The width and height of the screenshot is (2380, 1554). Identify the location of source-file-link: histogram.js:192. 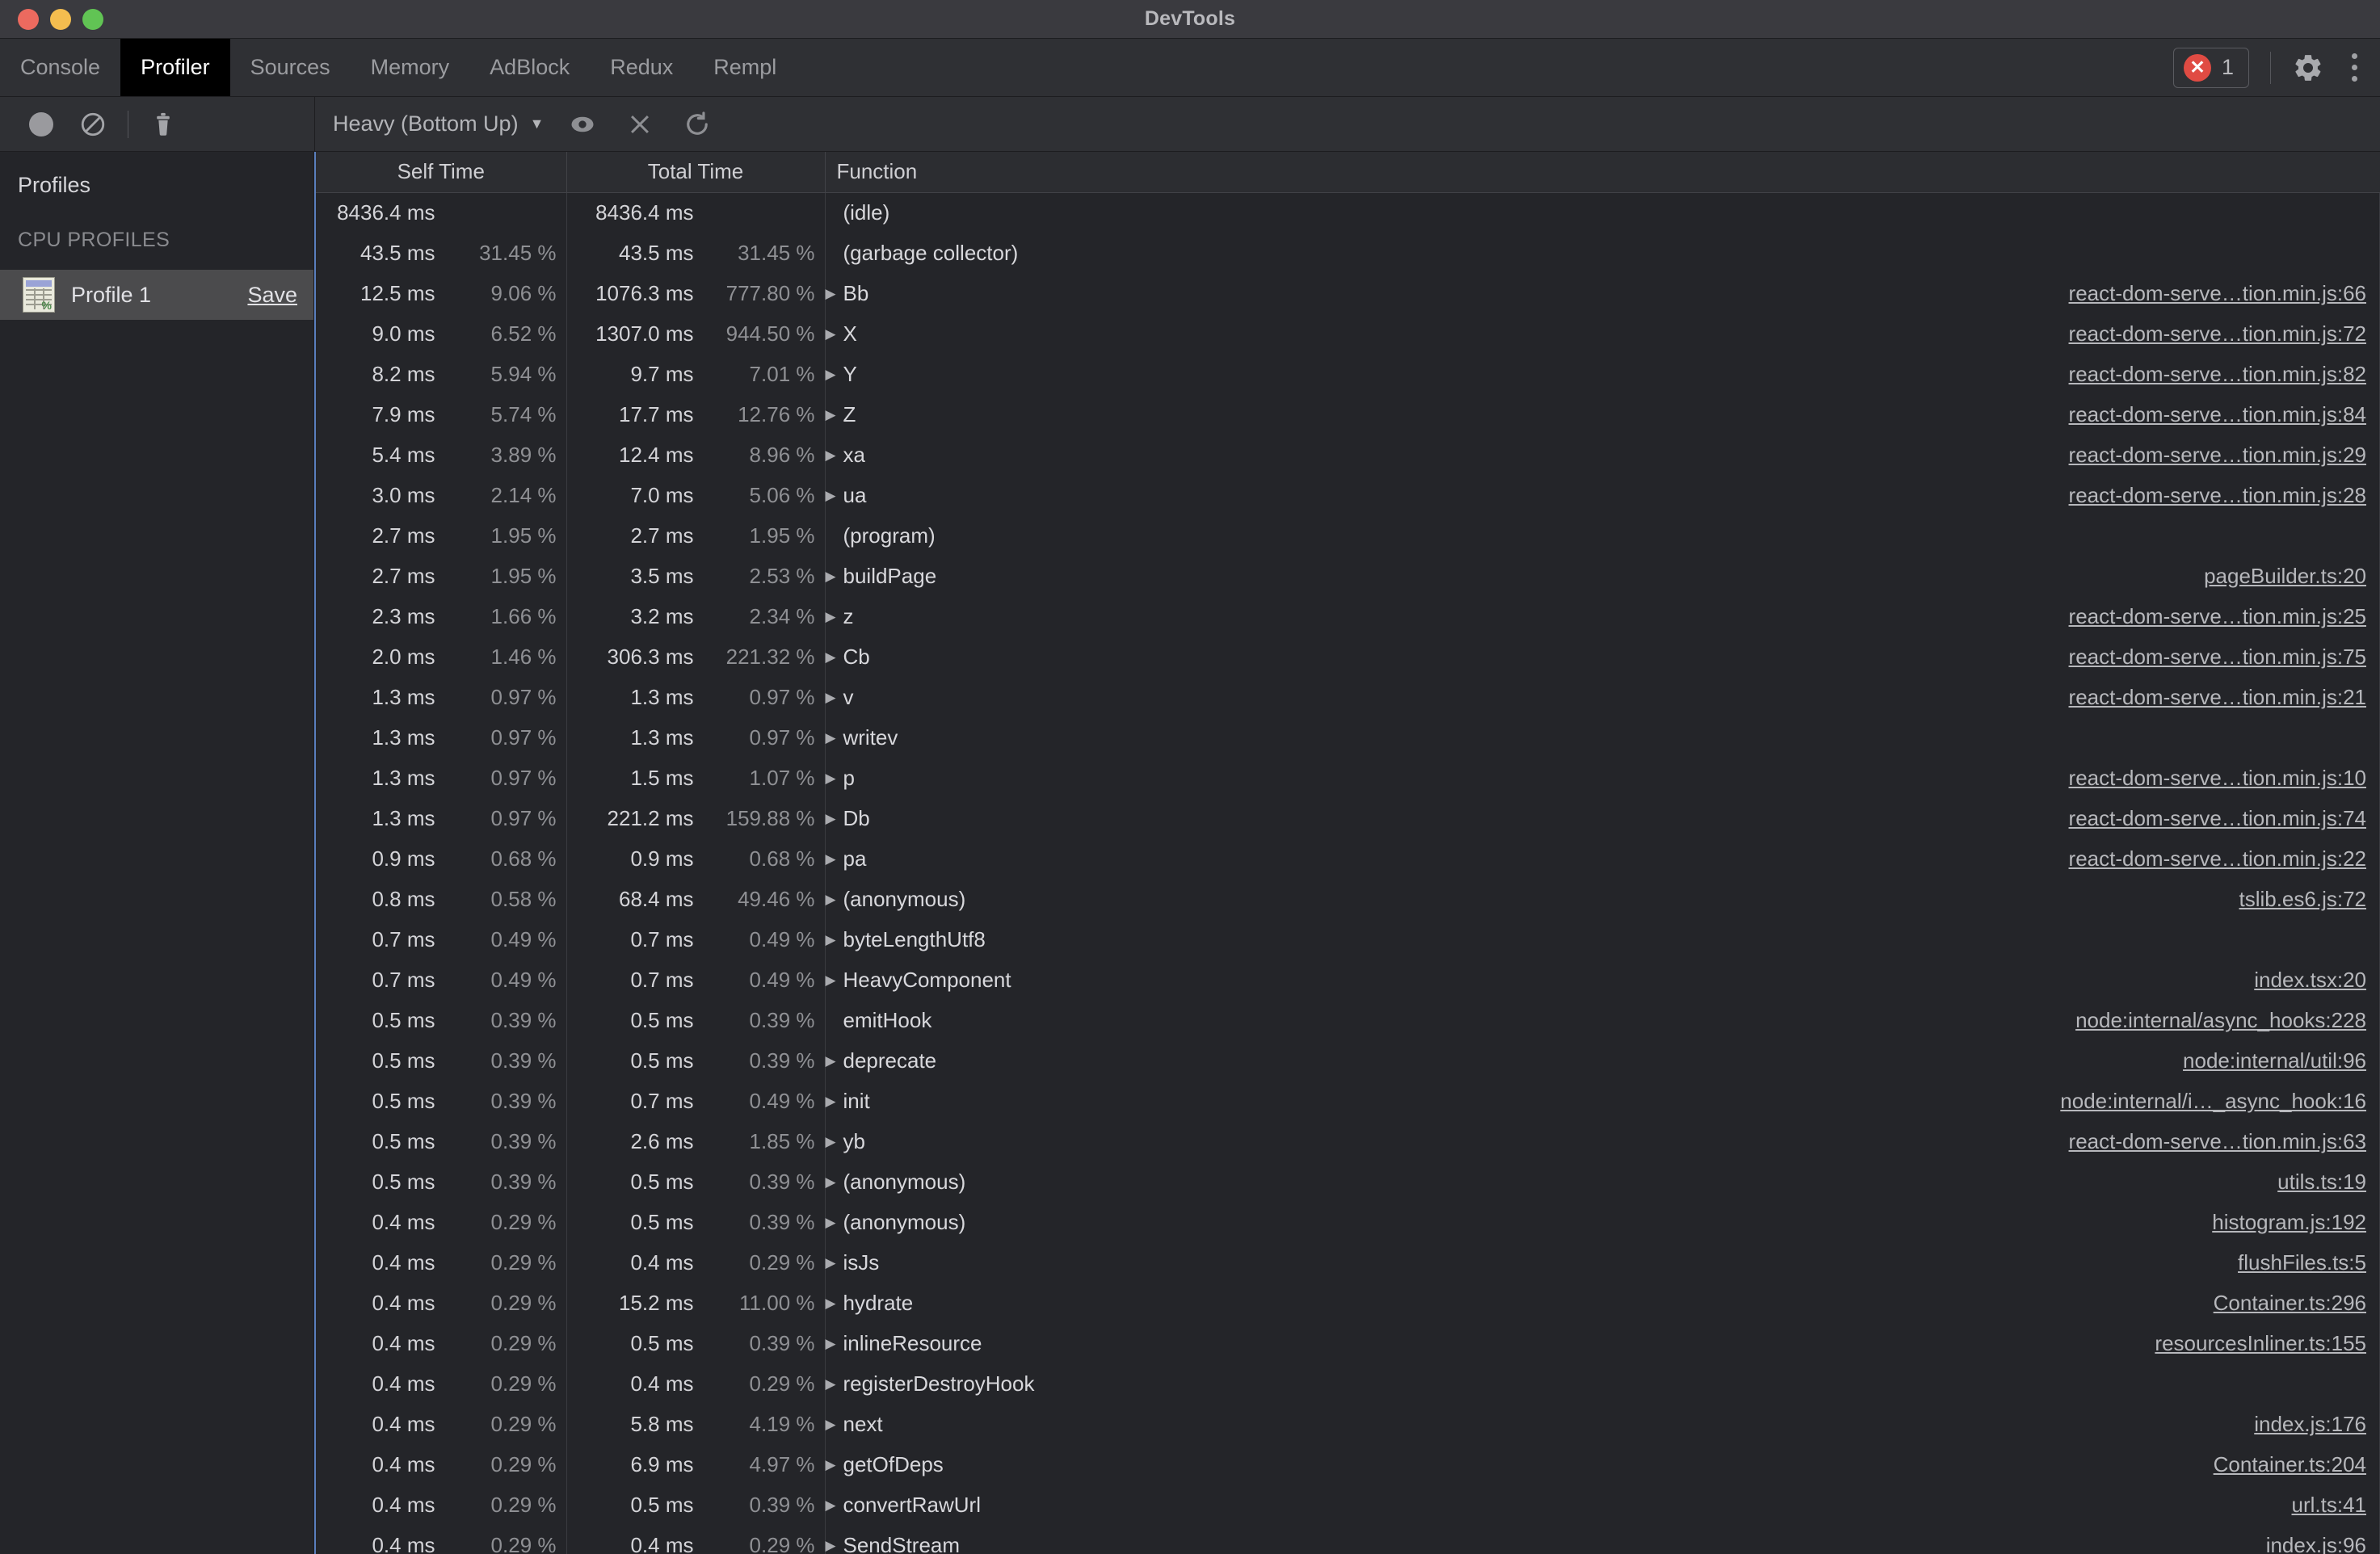
(2295, 1222).